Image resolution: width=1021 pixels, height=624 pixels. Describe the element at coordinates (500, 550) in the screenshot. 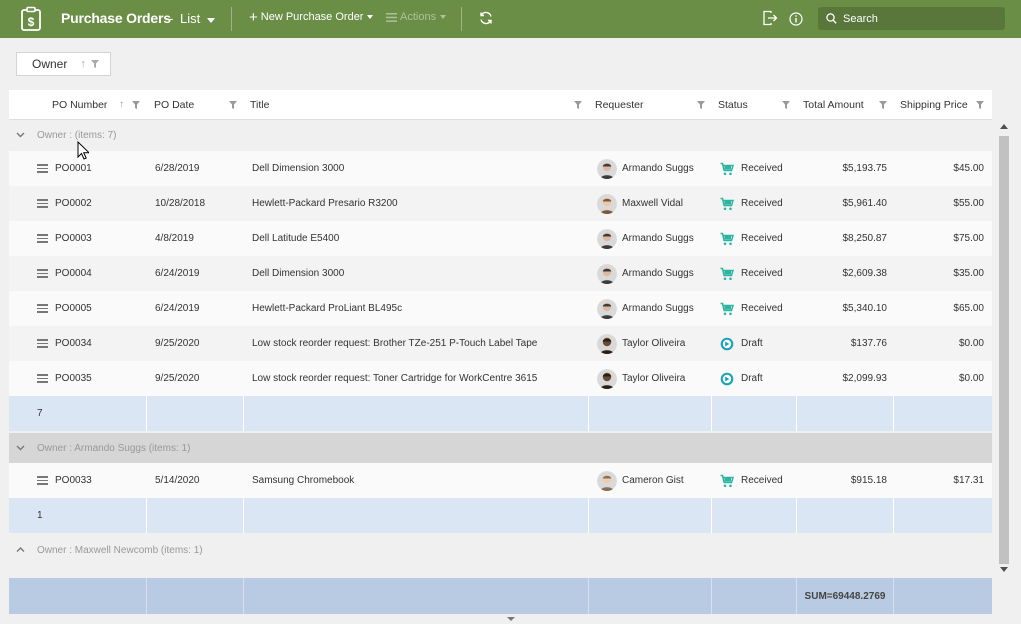

I see `group-row: Owner : Maxwell Newcomb (items: 1)` at that location.